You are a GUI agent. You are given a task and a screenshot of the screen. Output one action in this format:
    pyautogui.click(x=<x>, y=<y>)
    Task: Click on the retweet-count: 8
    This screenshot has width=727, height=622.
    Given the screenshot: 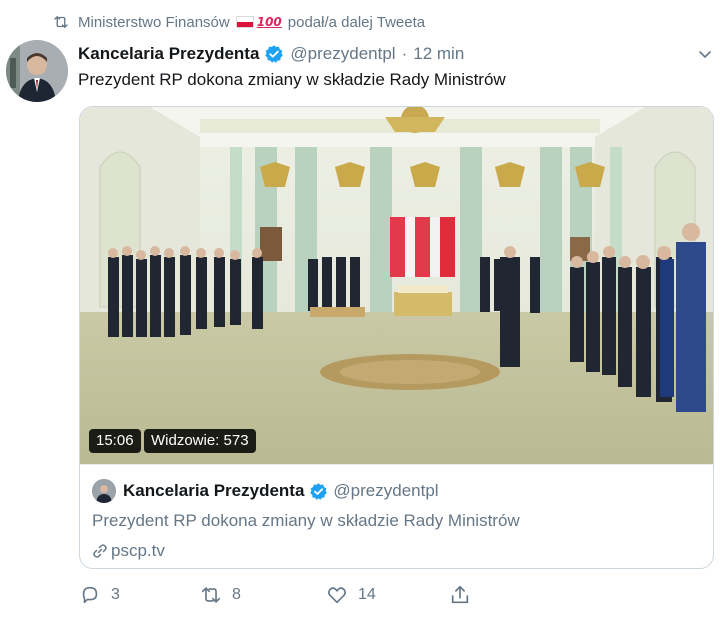 What is the action you would take?
    pyautogui.click(x=236, y=594)
    